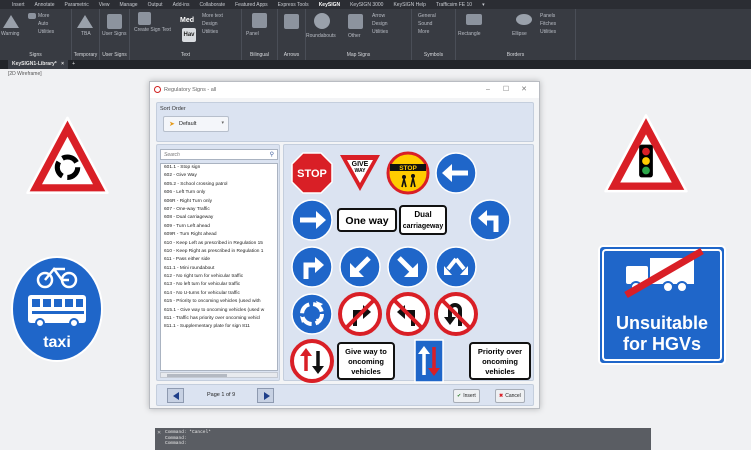 The height and width of the screenshot is (450, 751). Describe the element at coordinates (360, 173) in the screenshot. I see `sign-give-way: GIVE WAY` at that location.